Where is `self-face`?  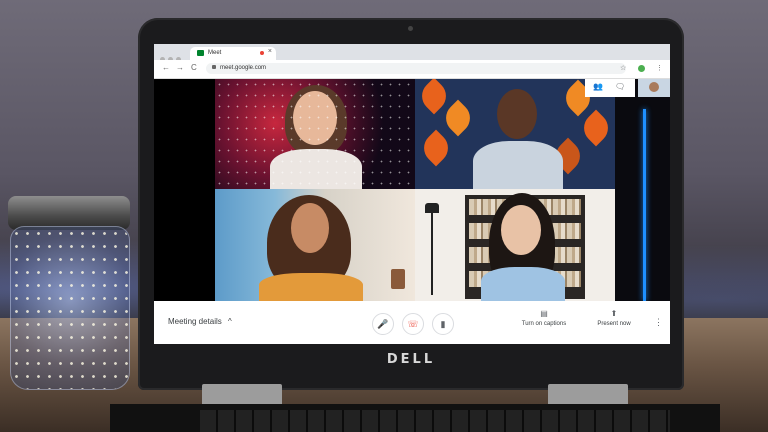
self-face is located at coordinates (654, 87).